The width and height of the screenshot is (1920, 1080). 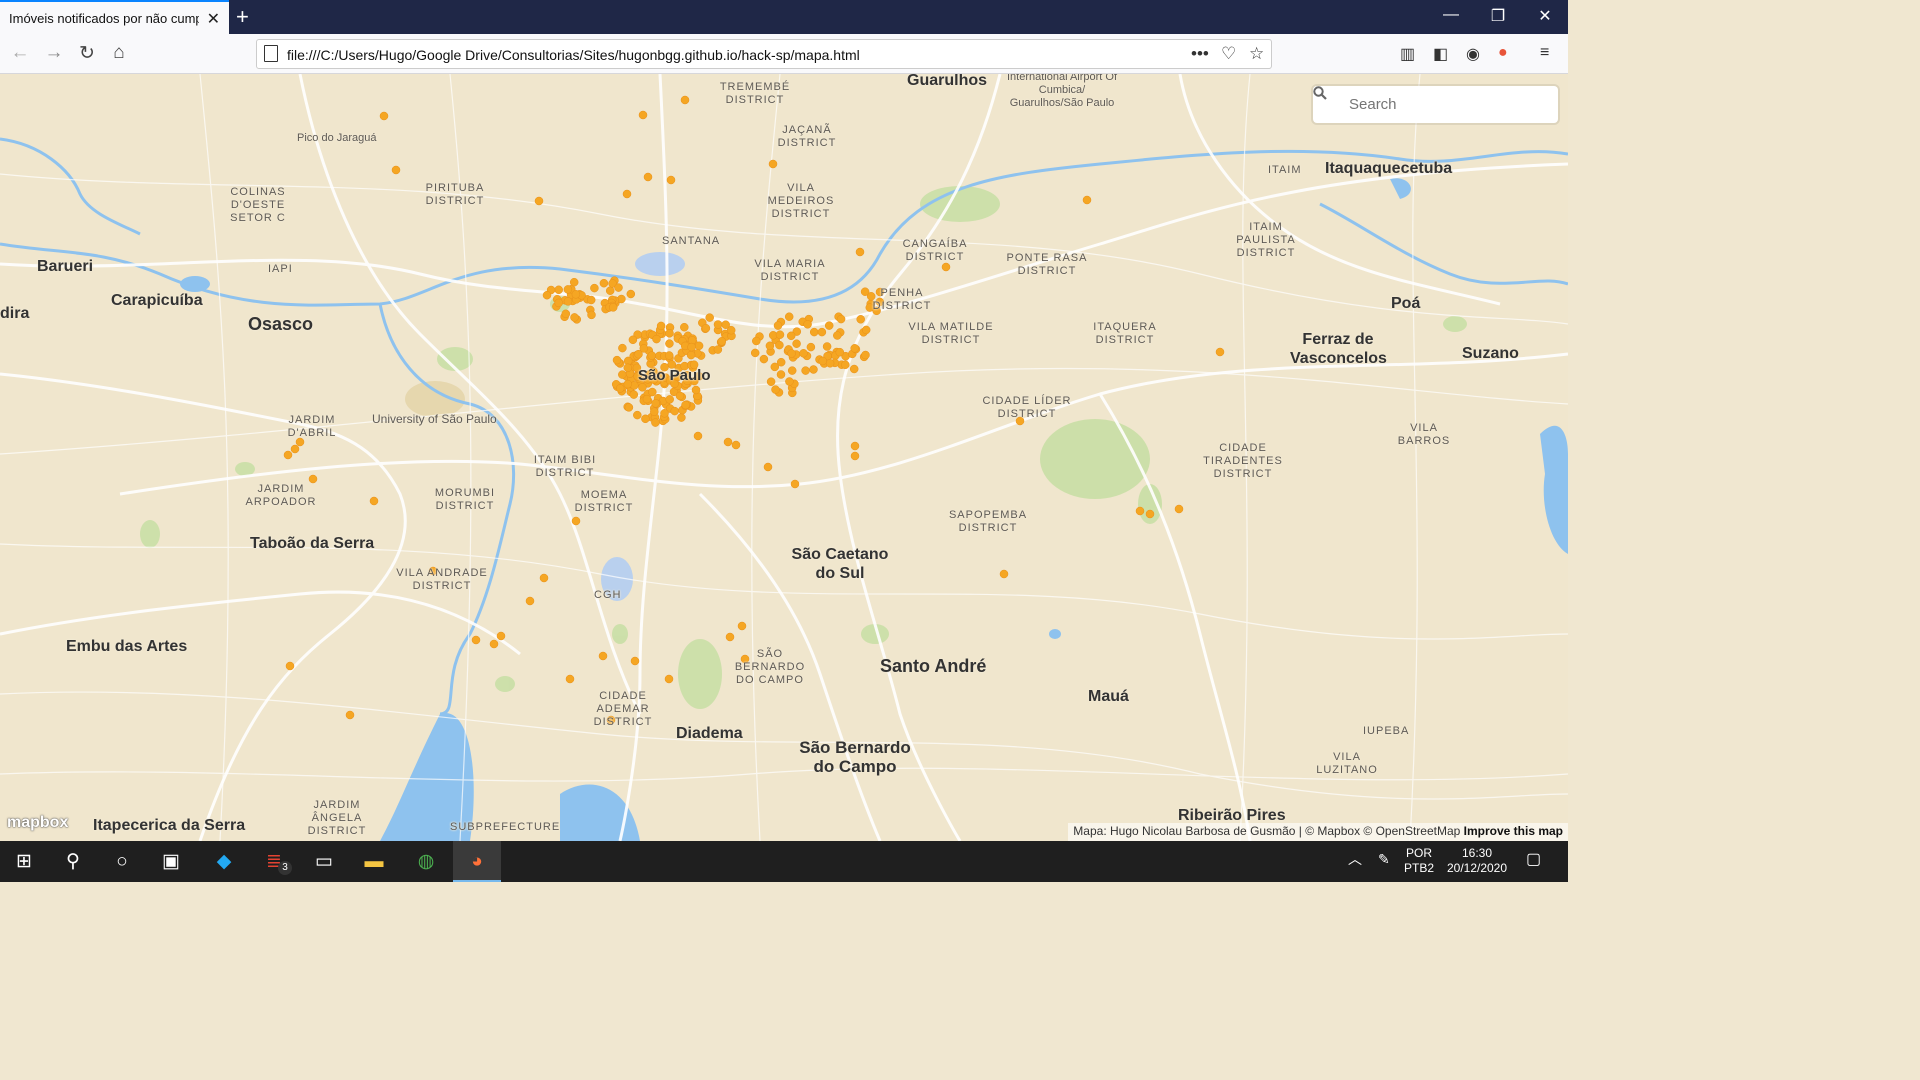 I want to click on tray-chevron-icon: ︿, so click(x=1355, y=859).